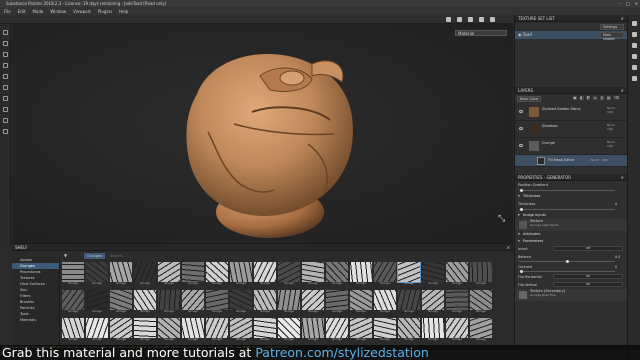 The height and width of the screenshot is (360, 640). I want to click on filter-icon: ▼, so click(65, 255).